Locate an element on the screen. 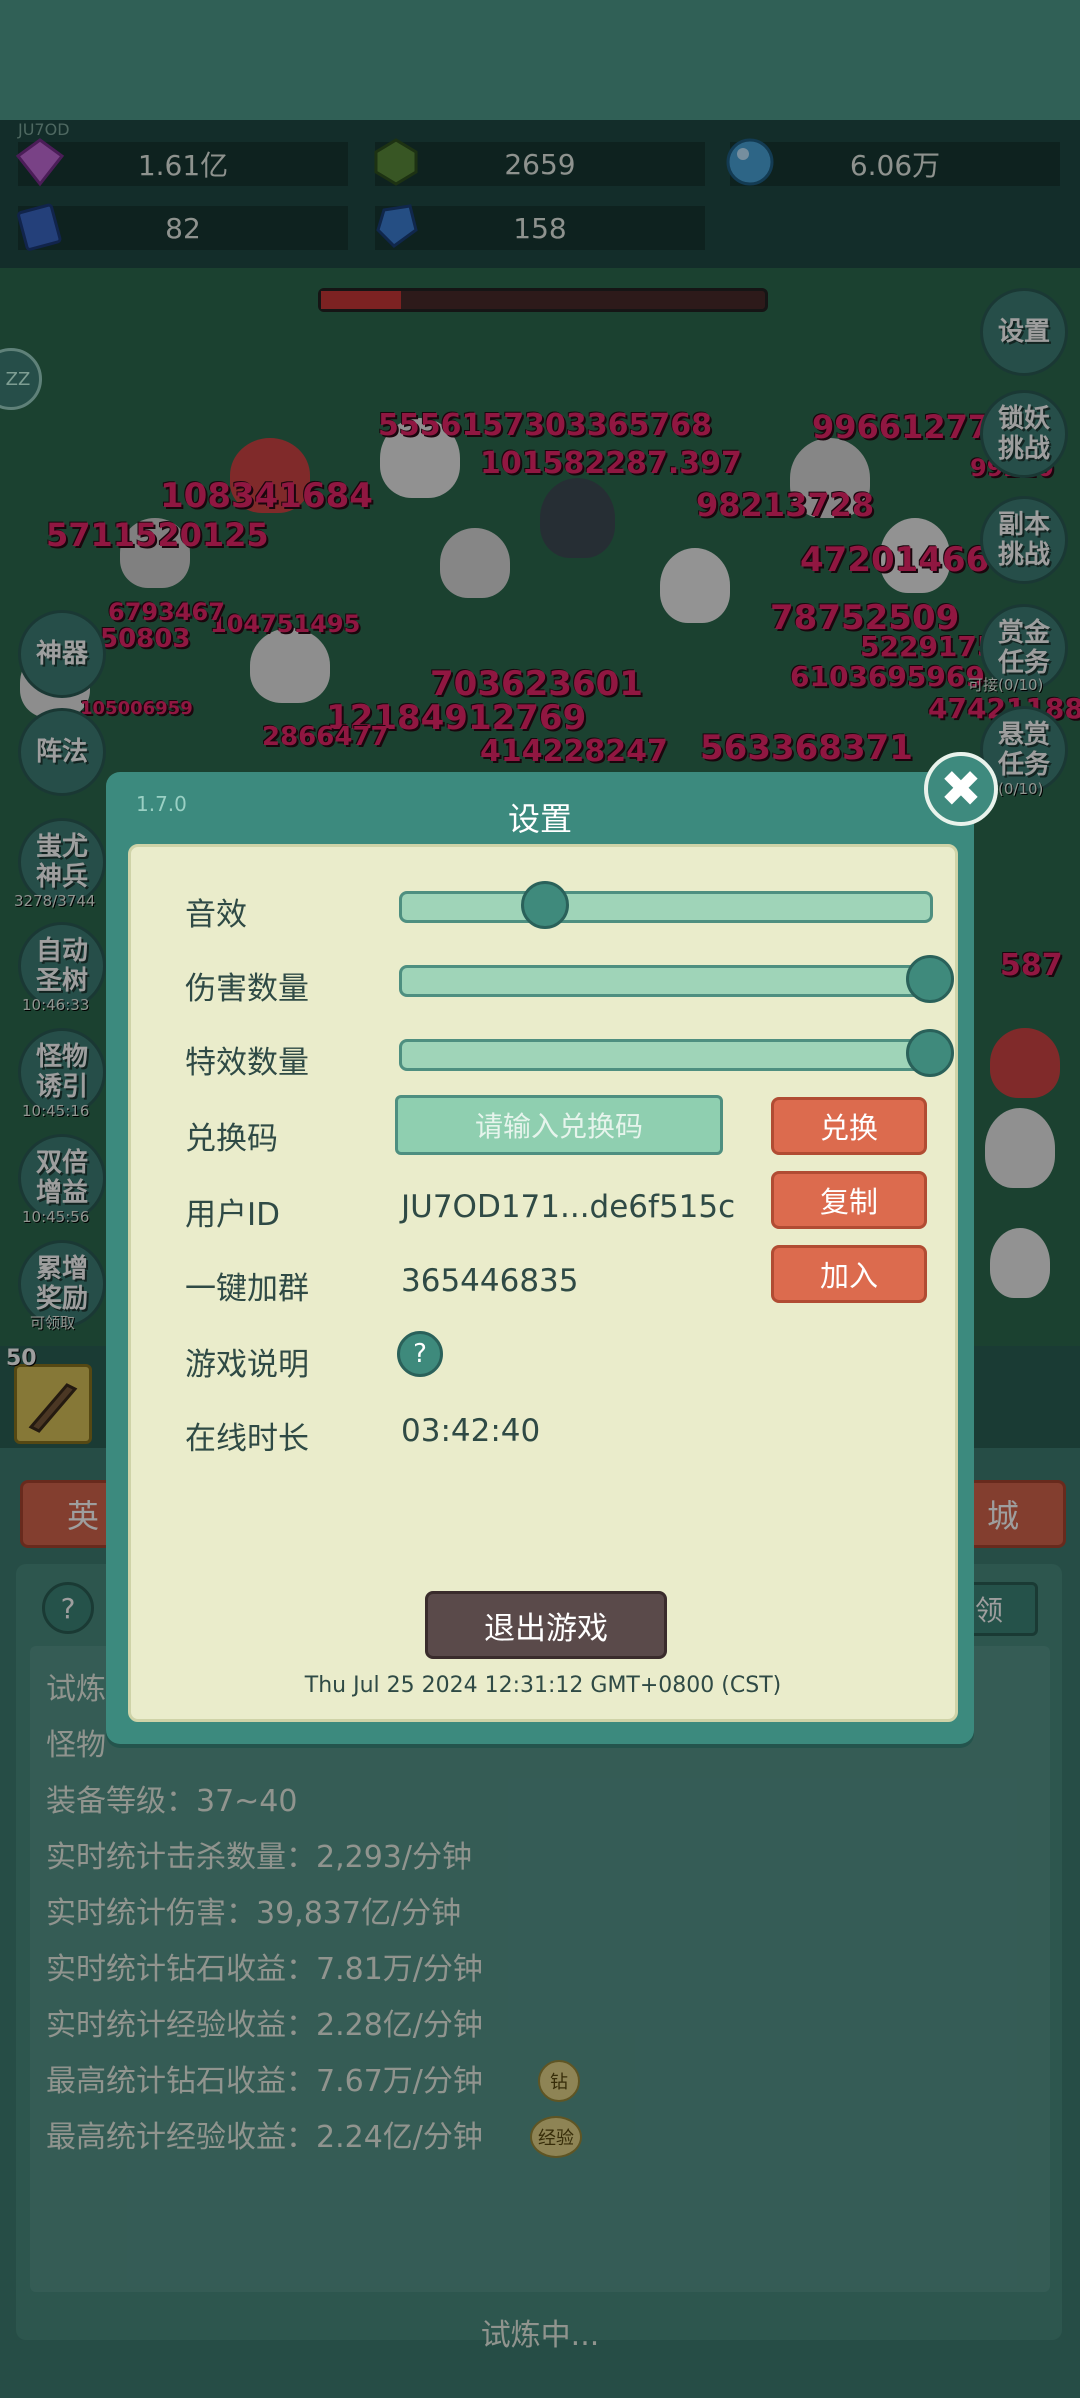 Image resolution: width=1080 pixels, height=2398 pixels. user-id-value: JU7OD171...de6f515c is located at coordinates (568, 1207).